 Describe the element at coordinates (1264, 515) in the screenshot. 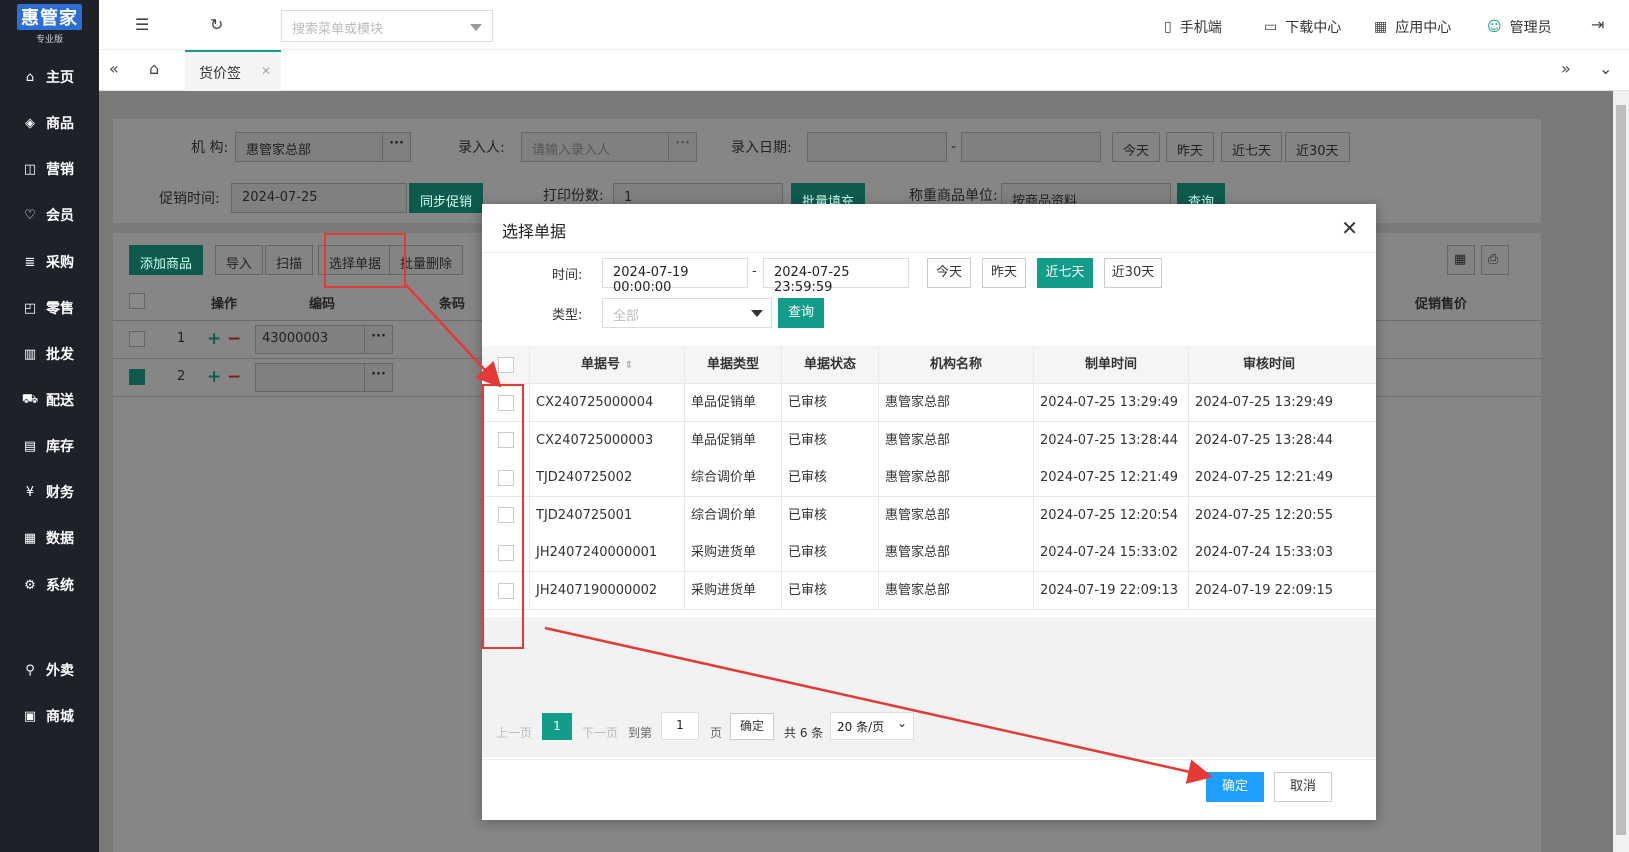

I see `cell-review-time: 2024-07-25 12:20:55` at that location.